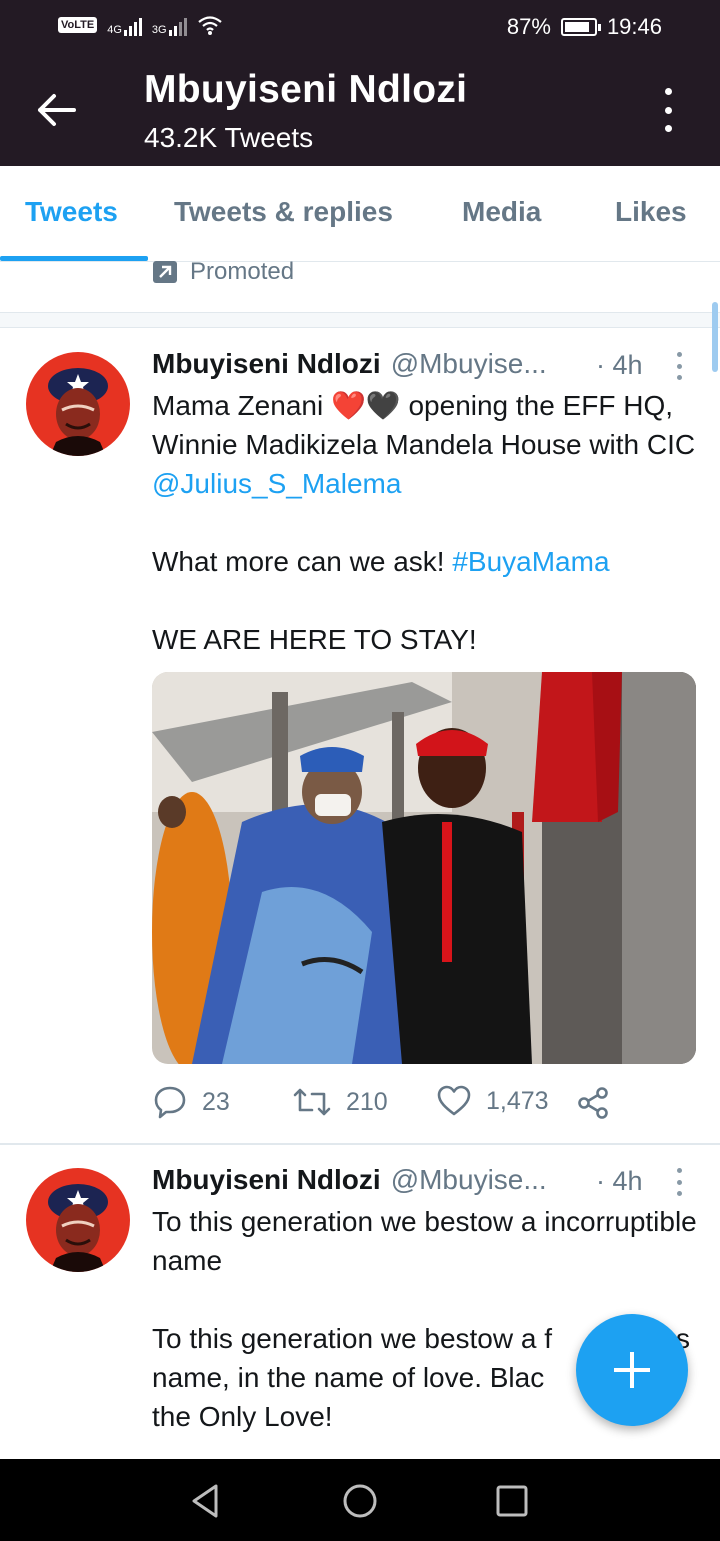  I want to click on nav-home-icon, so click(360, 1501).